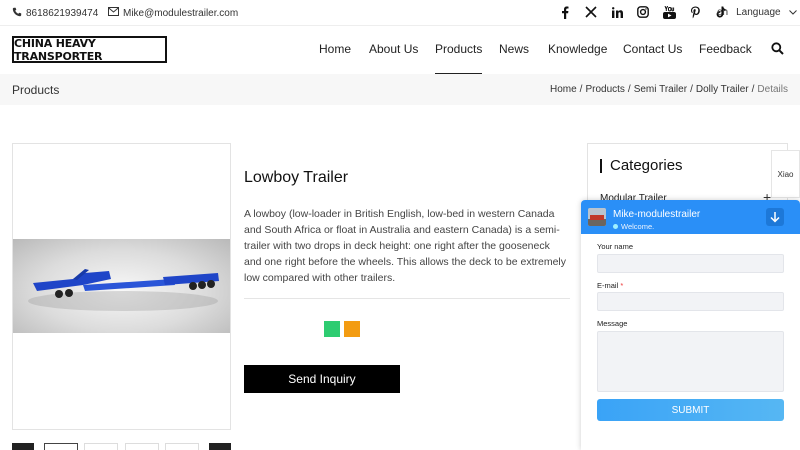  Describe the element at coordinates (296, 177) in the screenshot. I see `product-title: Lowboy Trailer` at that location.